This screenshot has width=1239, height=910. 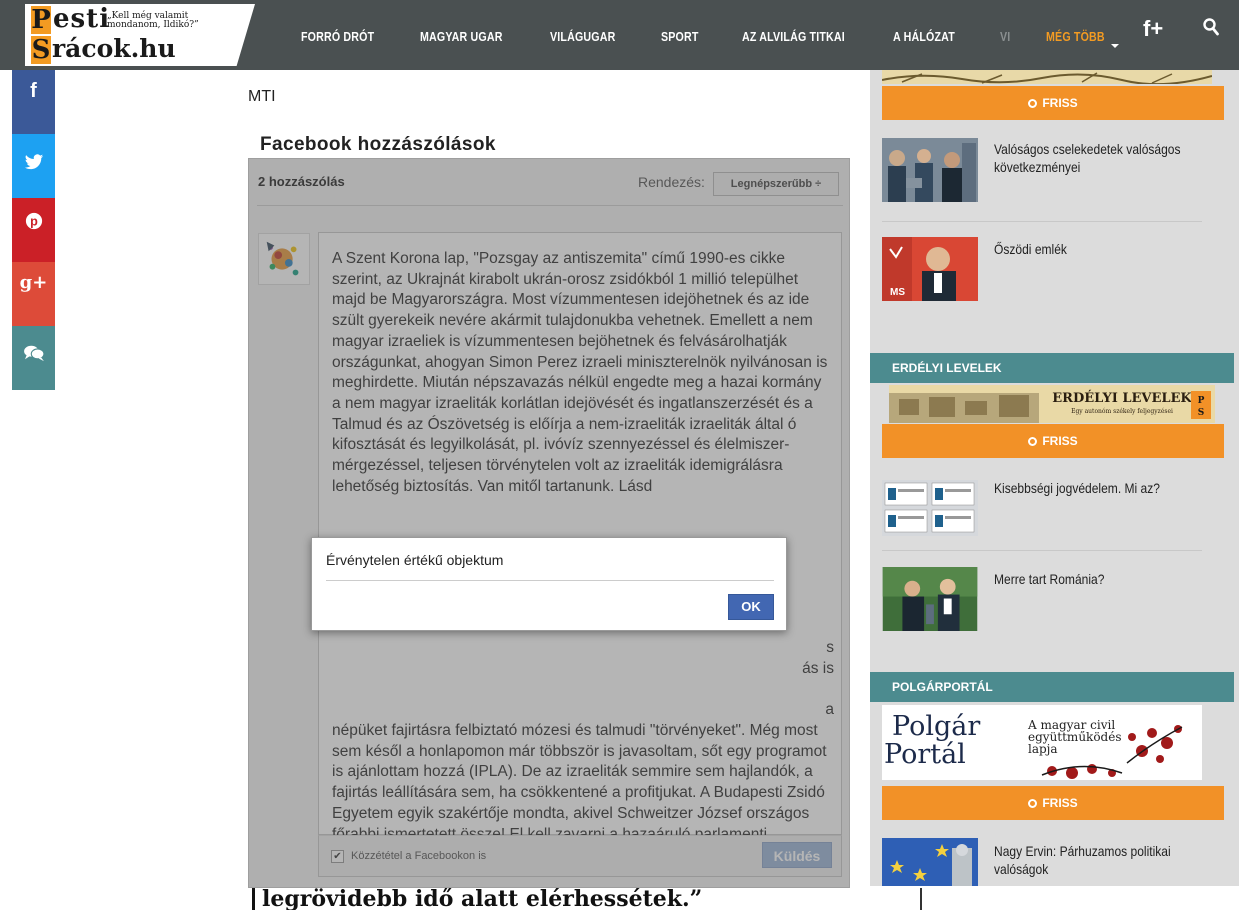 What do you see at coordinates (1211, 27) in the screenshot?
I see `search-icon` at bounding box center [1211, 27].